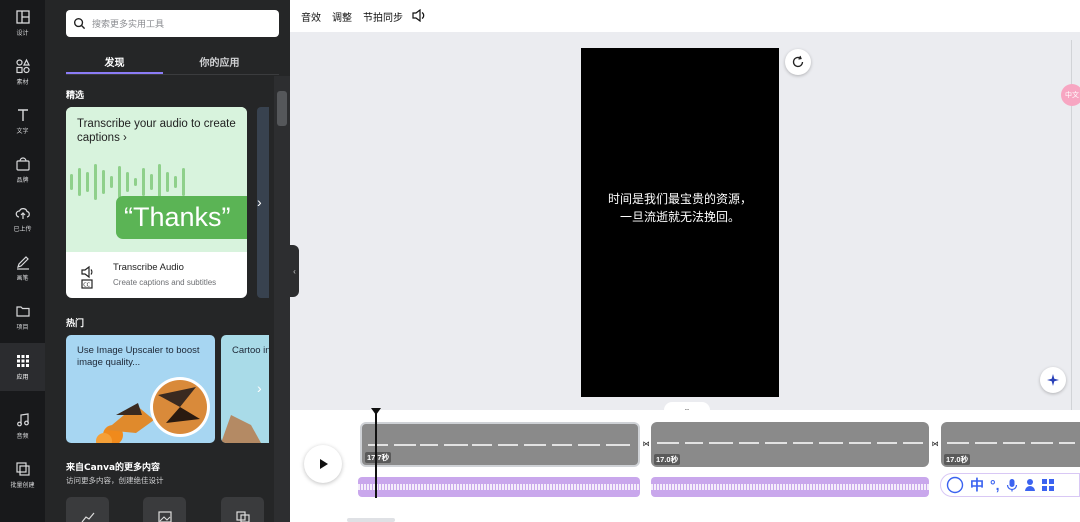 This screenshot has height=522, width=1080. I want to click on grid-icon, so click(1047, 485).